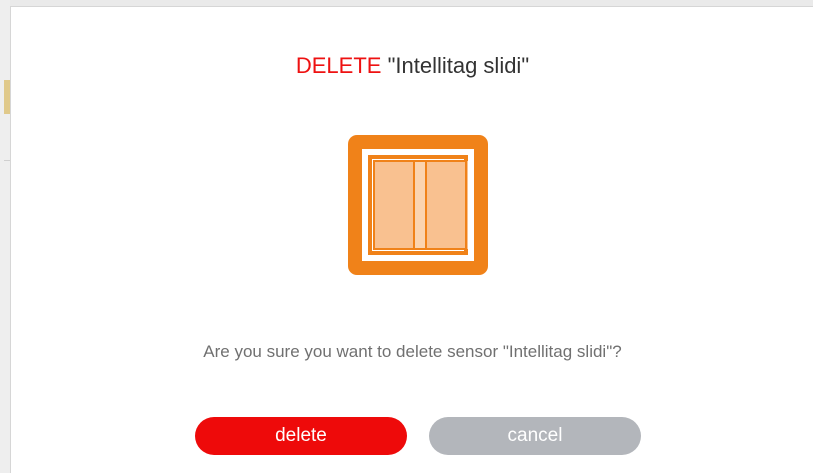 The height and width of the screenshot is (473, 813). Describe the element at coordinates (301, 436) in the screenshot. I see `delete-button: delete` at that location.